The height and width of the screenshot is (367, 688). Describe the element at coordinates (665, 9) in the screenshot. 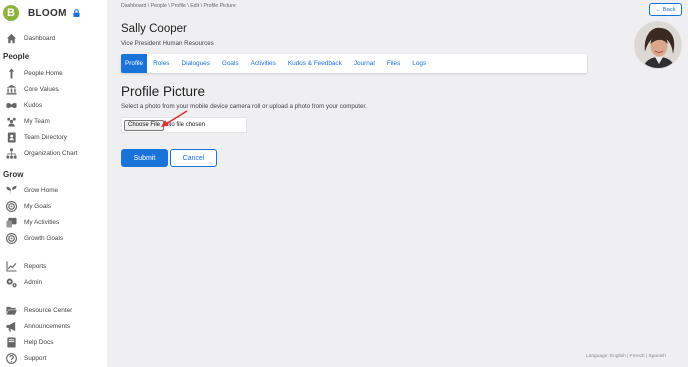

I see `back-button: ← Back` at that location.